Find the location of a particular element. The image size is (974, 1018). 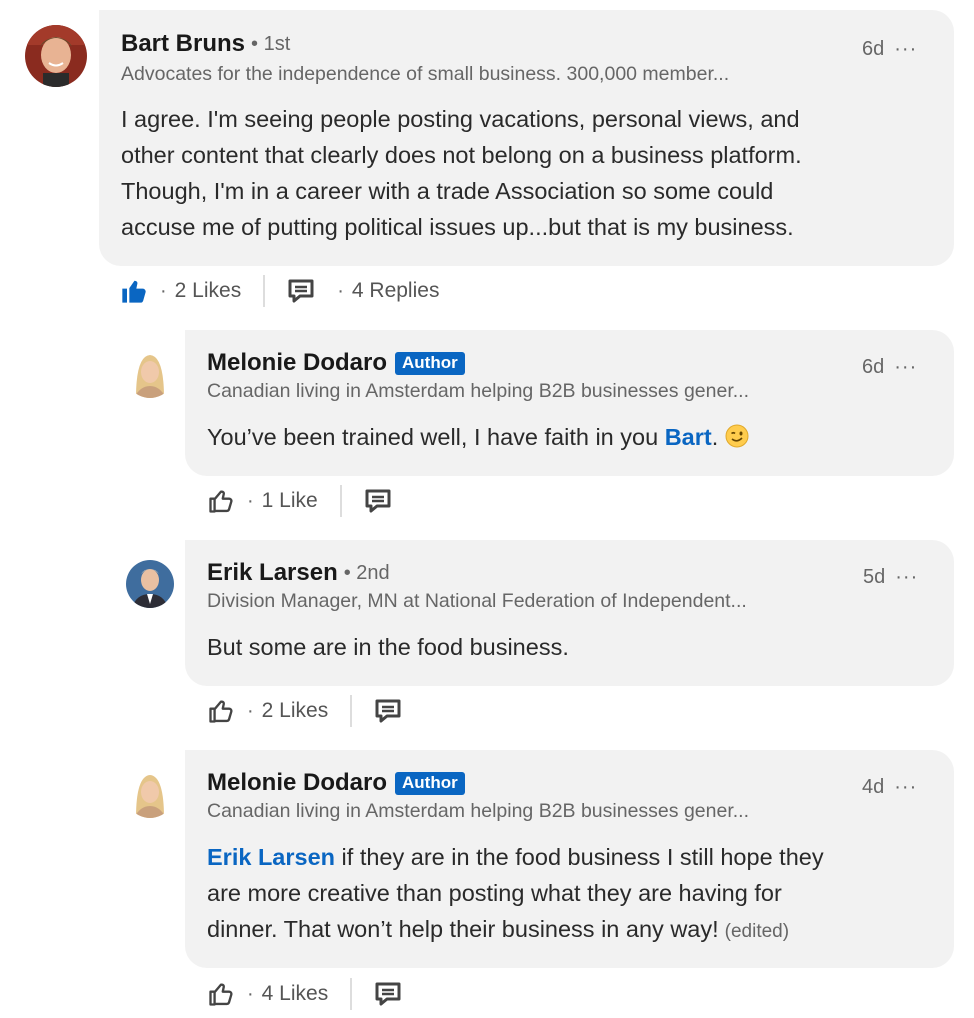

reply-actions: · 4 Likes is located at coordinates (304, 994).